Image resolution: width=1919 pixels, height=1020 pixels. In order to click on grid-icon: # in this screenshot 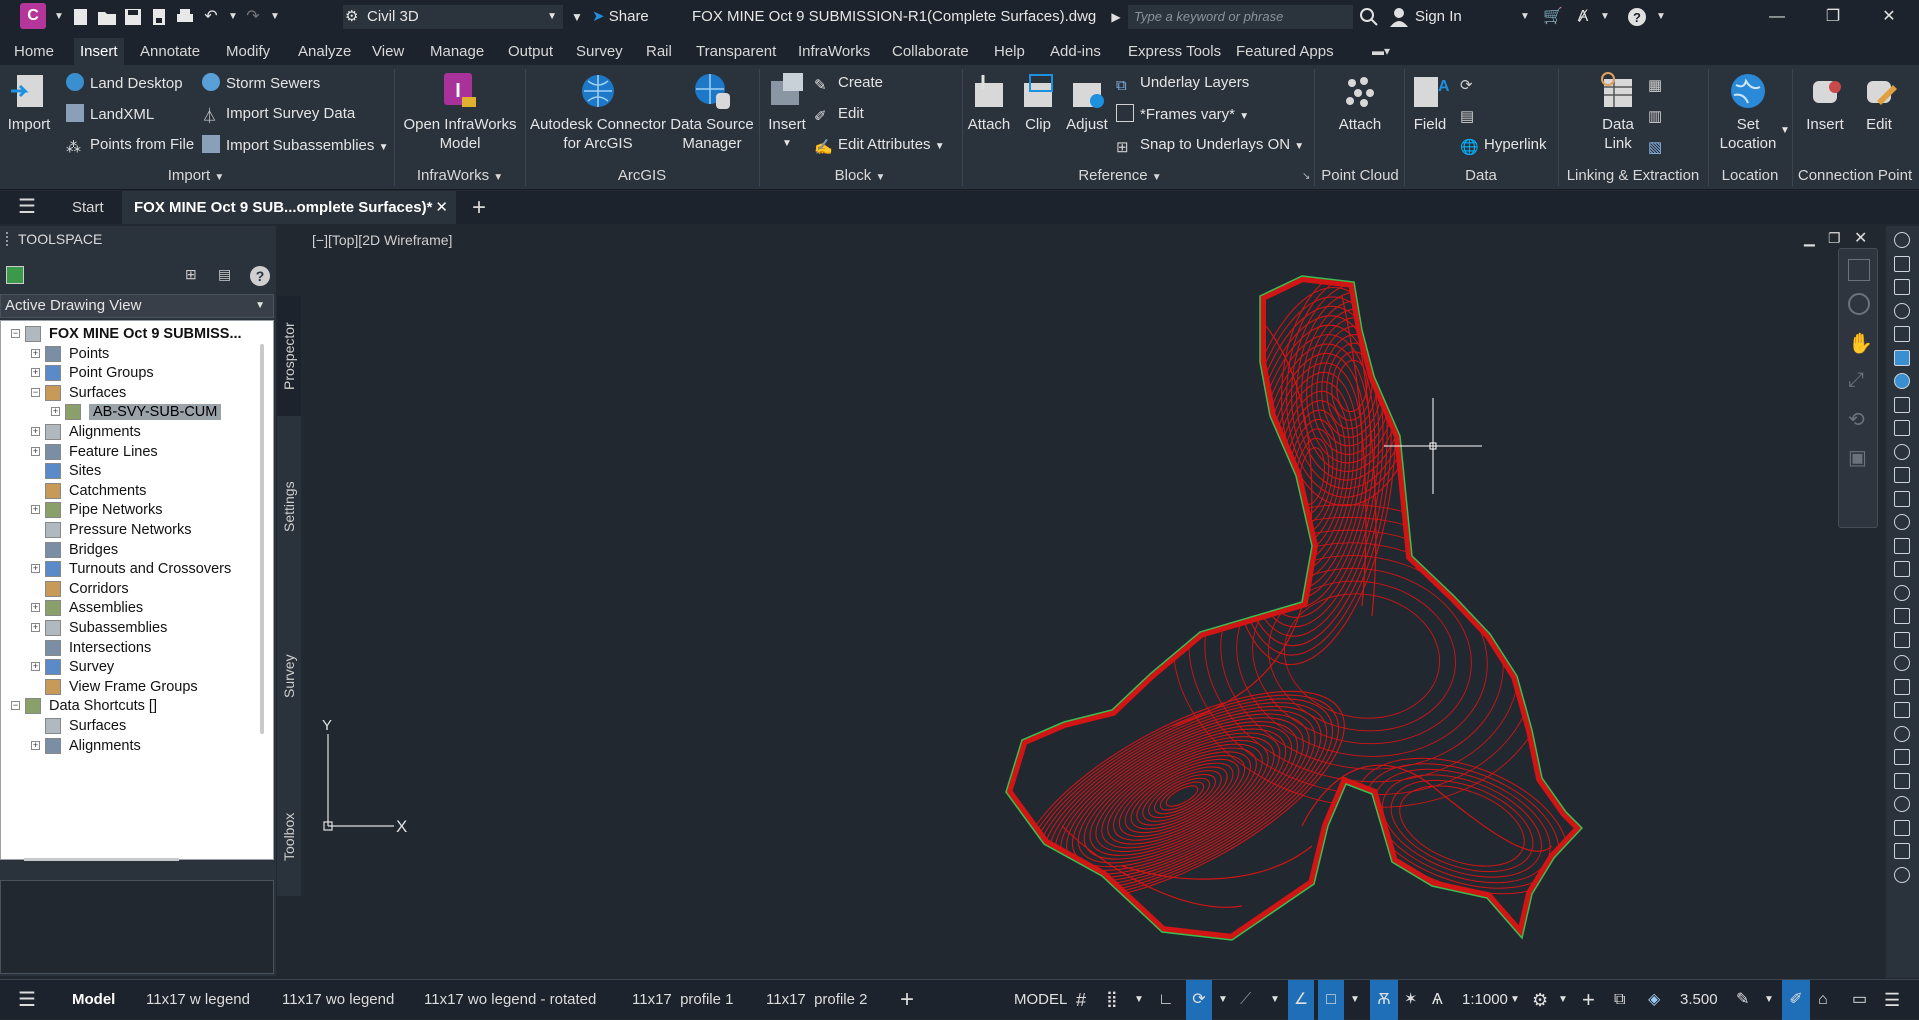, I will do `click(1081, 1000)`.